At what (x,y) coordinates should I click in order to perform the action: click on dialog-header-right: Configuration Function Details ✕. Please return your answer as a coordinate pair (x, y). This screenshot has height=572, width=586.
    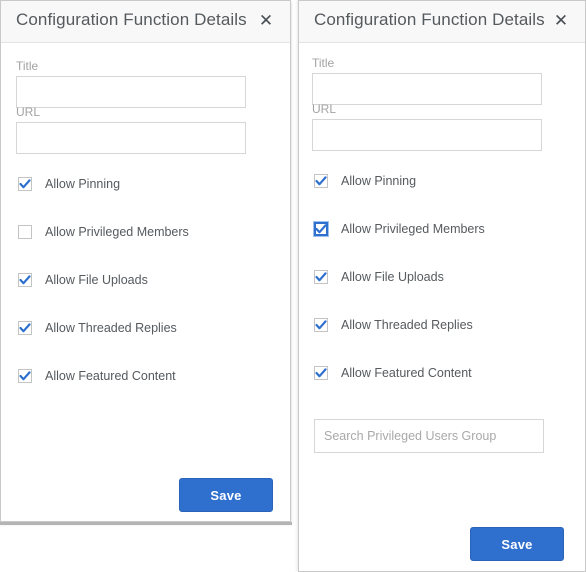
    Looking at the image, I should click on (442, 22).